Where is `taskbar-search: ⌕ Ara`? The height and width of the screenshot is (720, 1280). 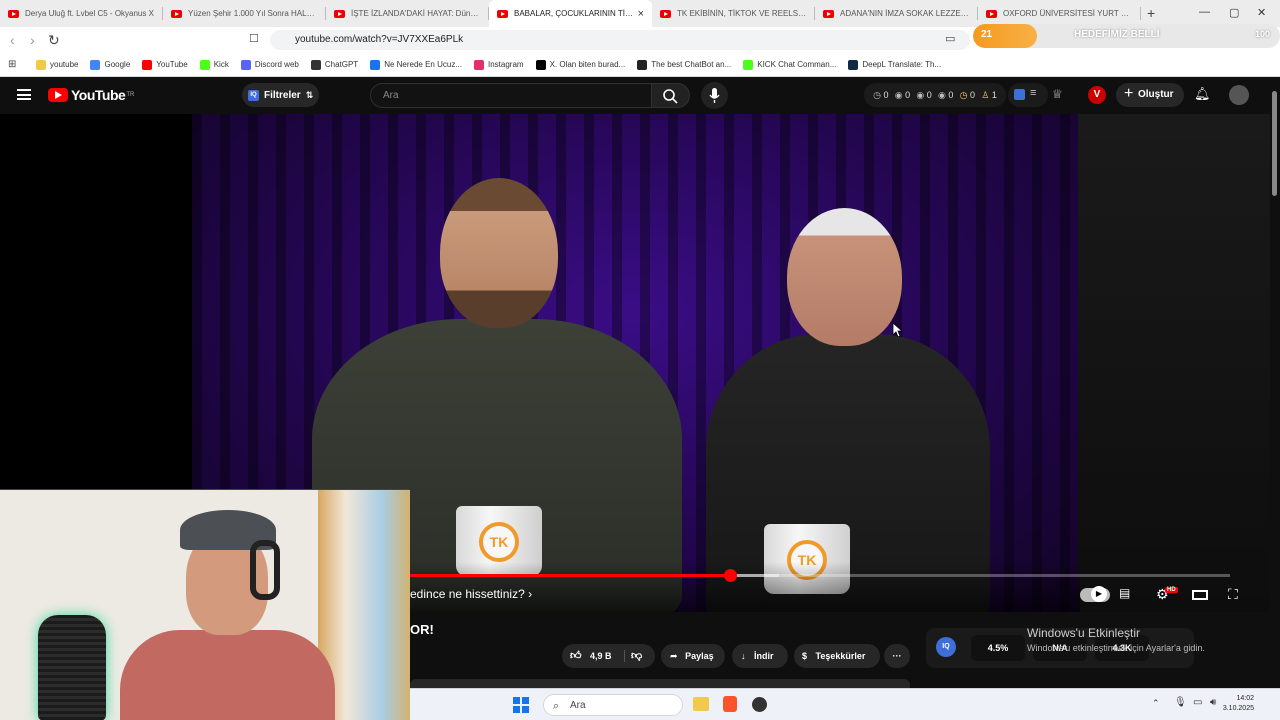
taskbar-search: ⌕ Ara is located at coordinates (613, 705).